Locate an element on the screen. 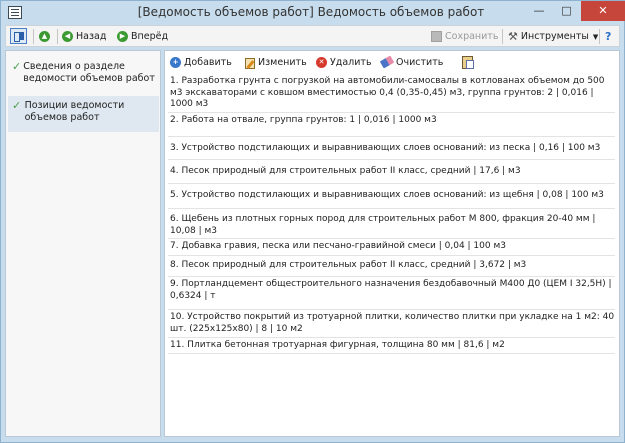 The width and height of the screenshot is (625, 443). chevron-down-icon: ▼ is located at coordinates (595, 36).